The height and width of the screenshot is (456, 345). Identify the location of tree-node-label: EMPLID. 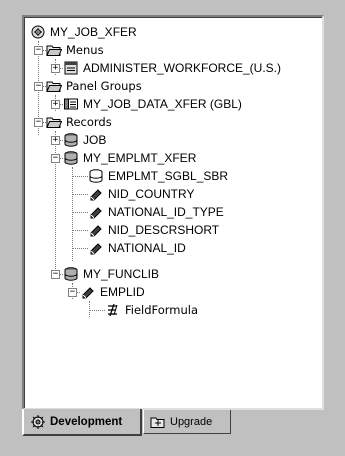
(122, 292).